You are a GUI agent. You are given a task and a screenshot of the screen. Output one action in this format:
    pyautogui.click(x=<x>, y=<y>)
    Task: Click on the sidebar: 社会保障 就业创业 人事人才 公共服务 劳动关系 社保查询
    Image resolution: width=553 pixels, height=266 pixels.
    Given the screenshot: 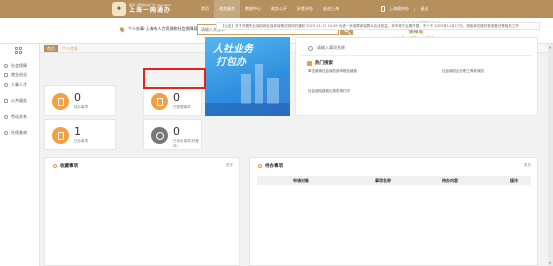 What is the action you would take?
    pyautogui.click(x=20, y=155)
    